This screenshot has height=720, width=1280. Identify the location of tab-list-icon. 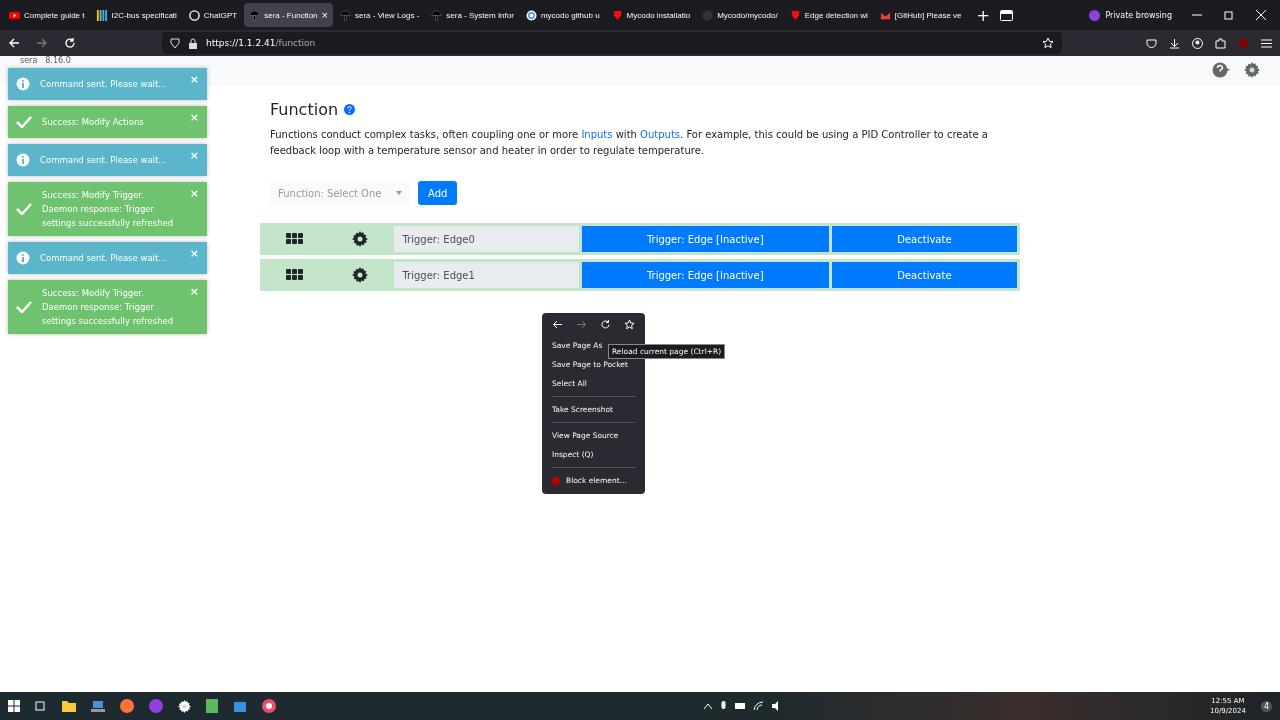
(1006, 15).